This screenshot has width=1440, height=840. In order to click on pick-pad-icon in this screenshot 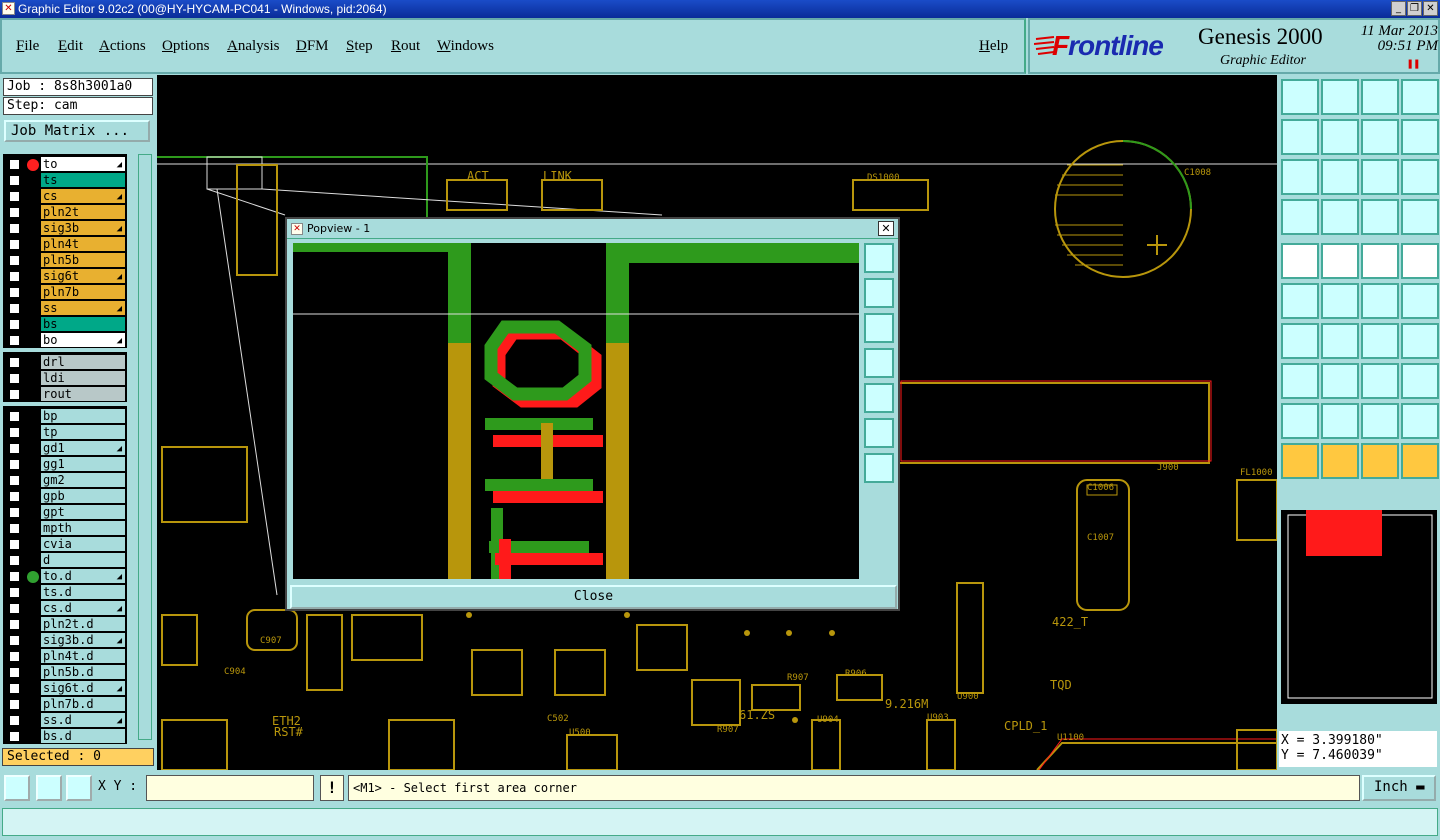, I will do `click(1300, 261)`.